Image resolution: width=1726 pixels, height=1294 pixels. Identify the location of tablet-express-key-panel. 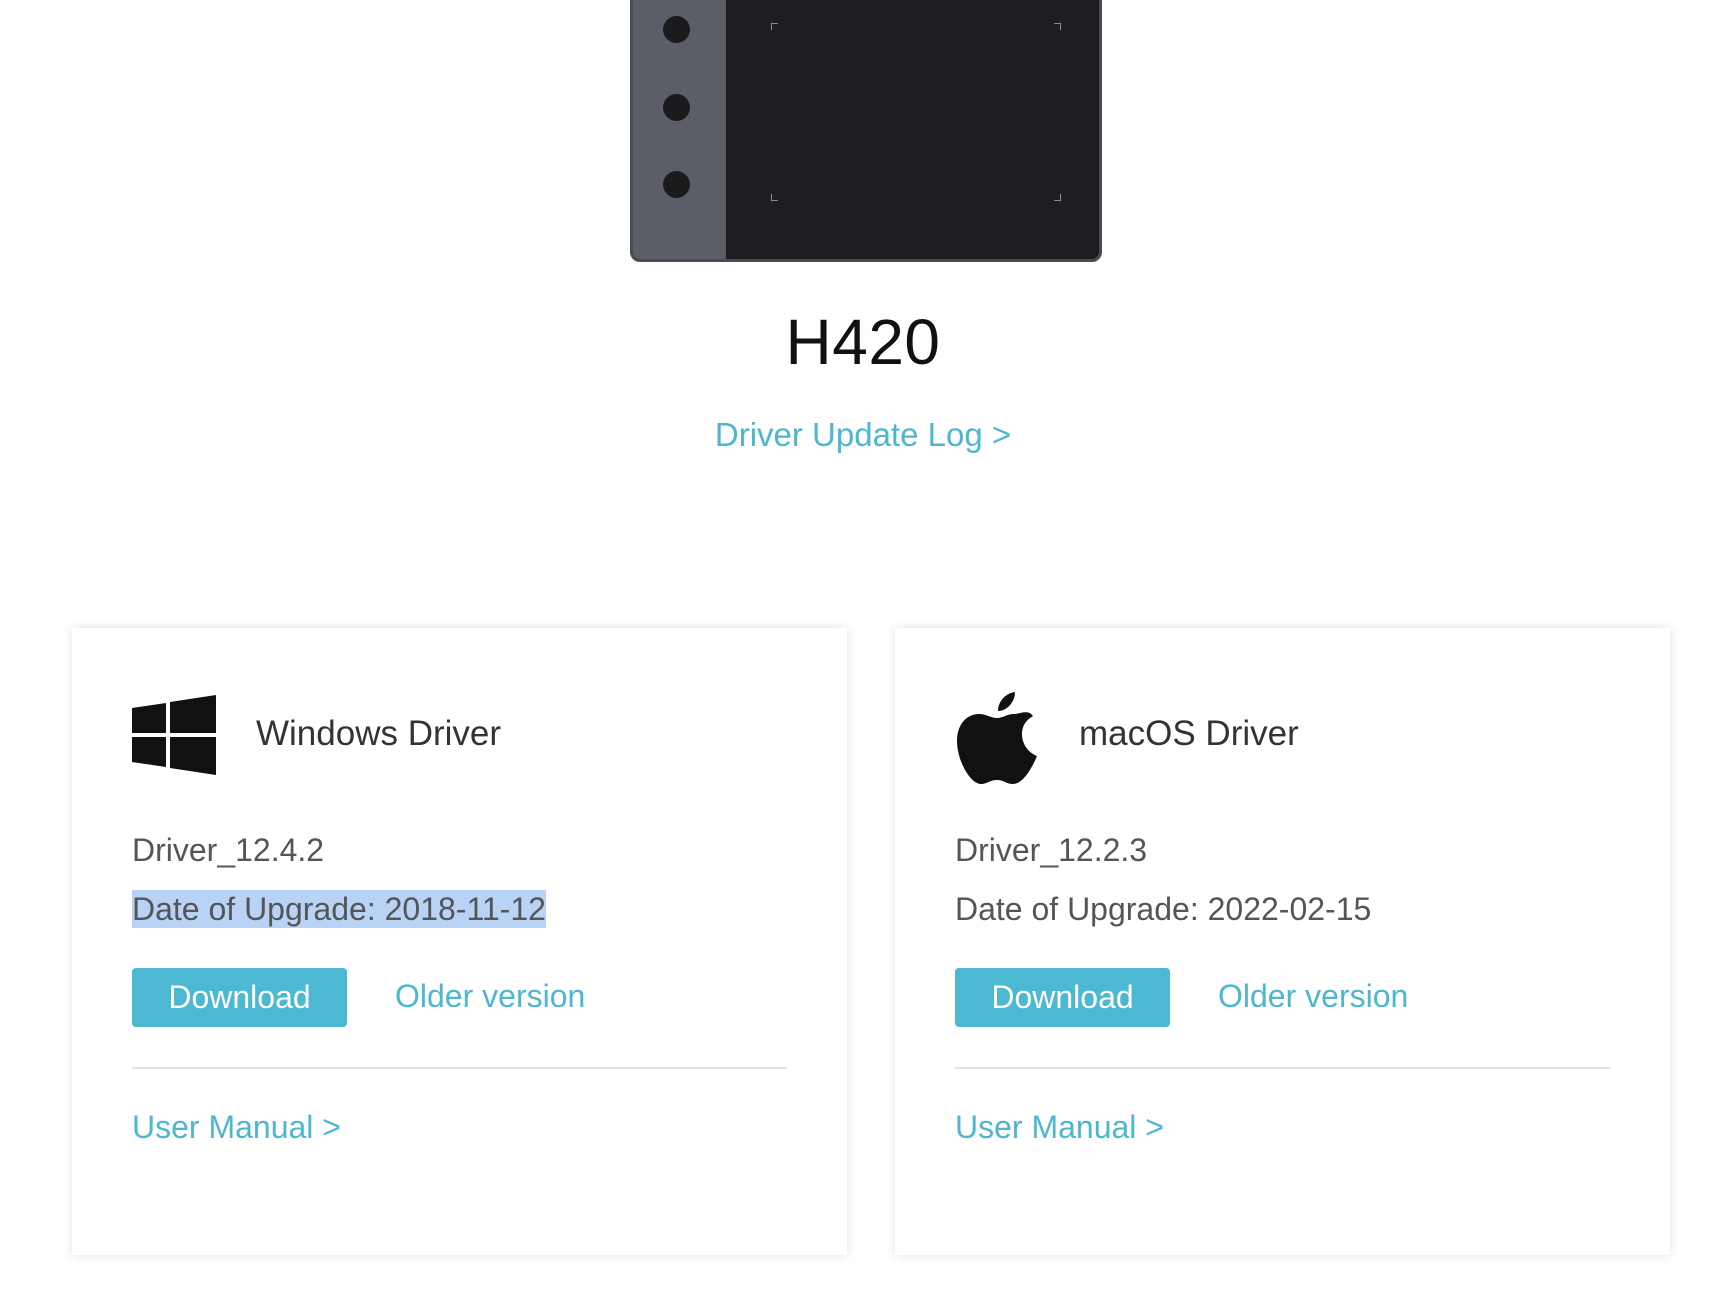
(679, 129).